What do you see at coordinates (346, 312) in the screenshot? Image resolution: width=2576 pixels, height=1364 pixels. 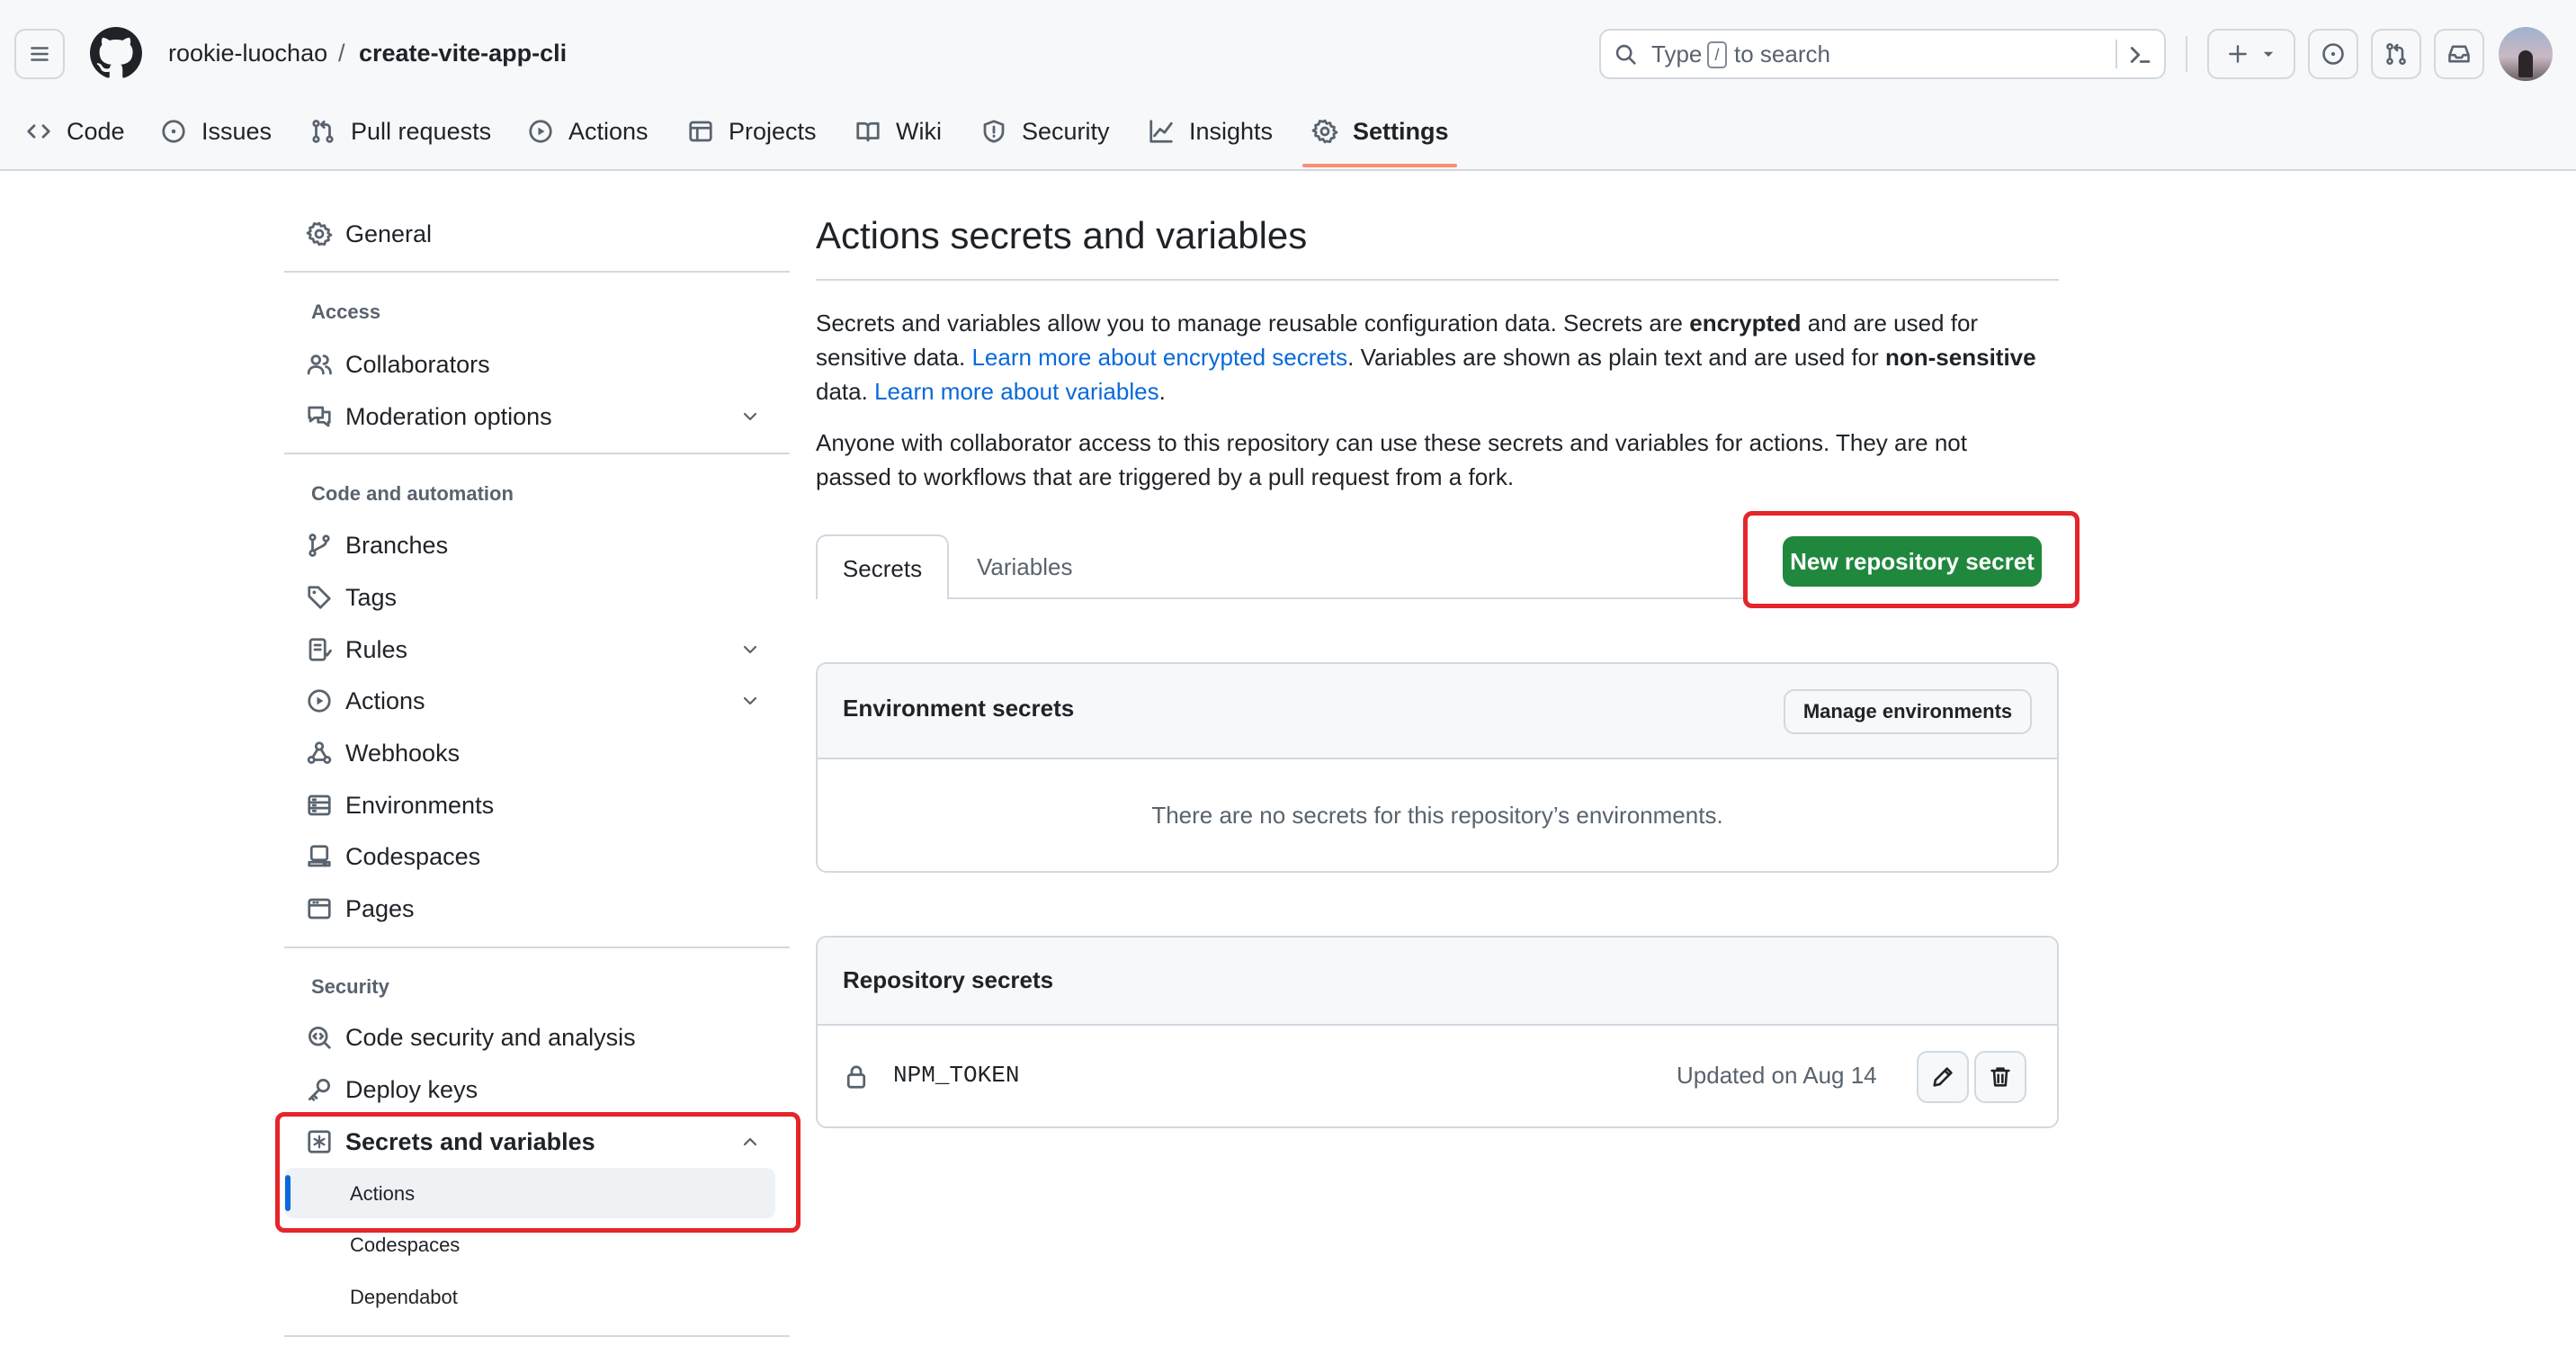 I see `sidebar-heading-access: Access` at bounding box center [346, 312].